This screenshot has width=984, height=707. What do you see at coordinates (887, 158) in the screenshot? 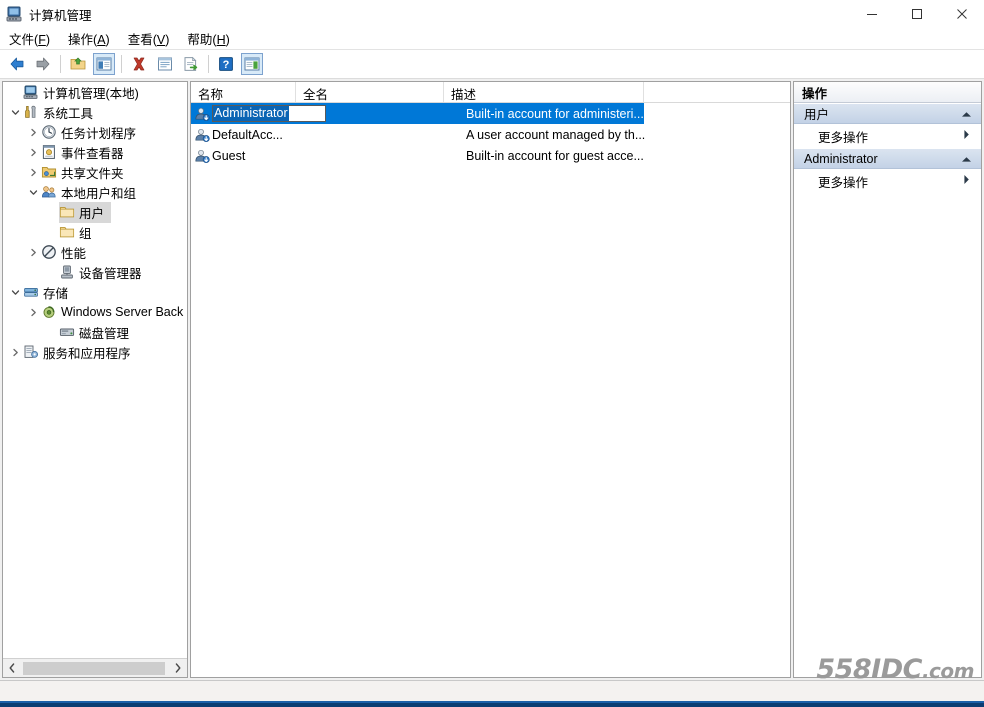
I see `actions-section-header-administrator: Administrator` at bounding box center [887, 158].